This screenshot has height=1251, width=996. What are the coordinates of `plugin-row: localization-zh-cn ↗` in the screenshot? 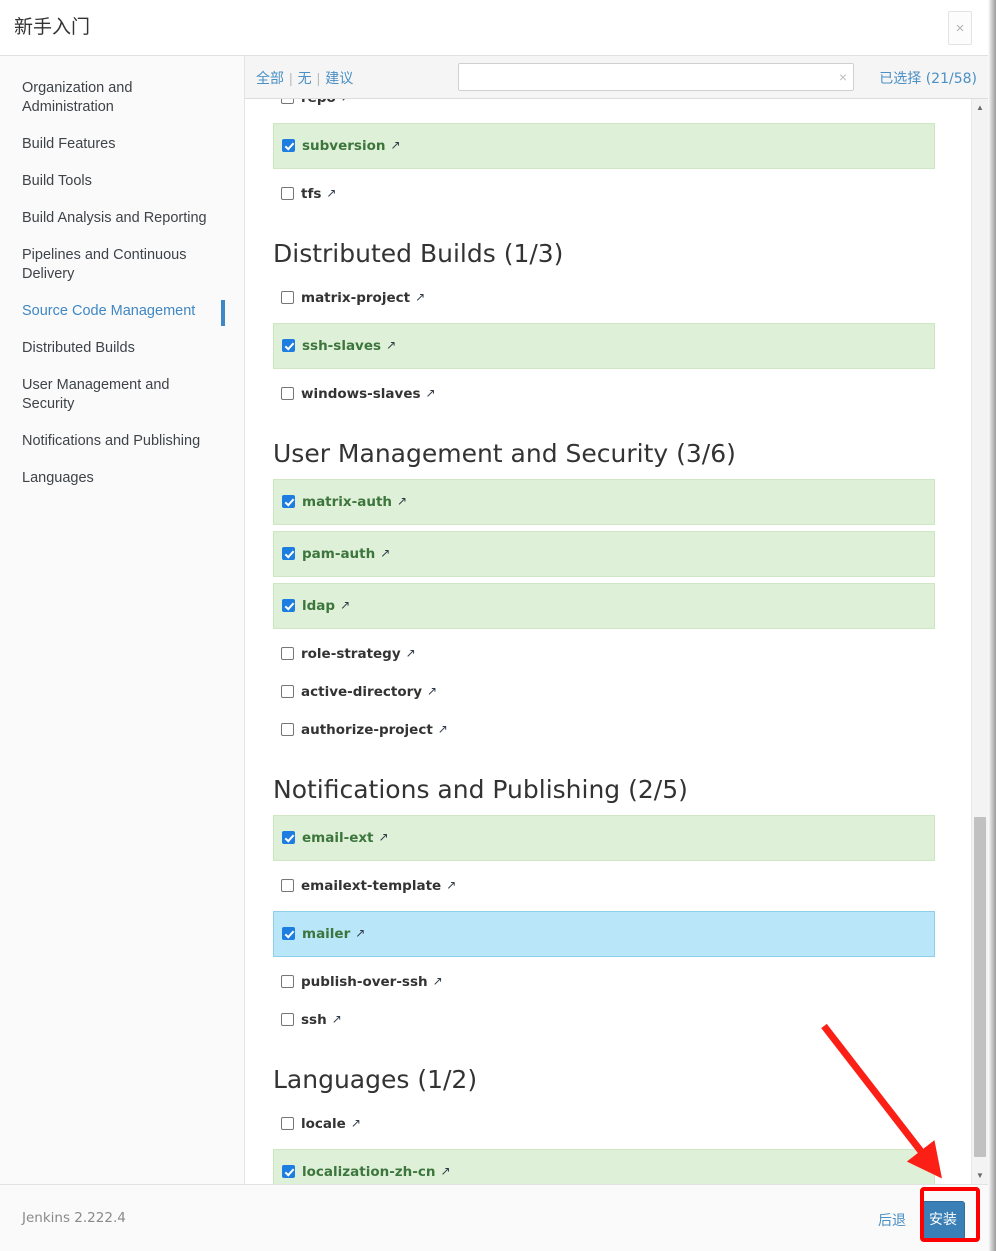 It's located at (604, 1166).